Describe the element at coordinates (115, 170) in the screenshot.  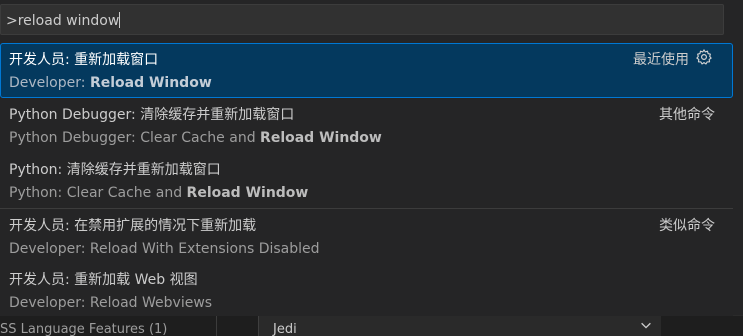
I see `command-label: Python: 清除缓存并重新加载窗口` at that location.